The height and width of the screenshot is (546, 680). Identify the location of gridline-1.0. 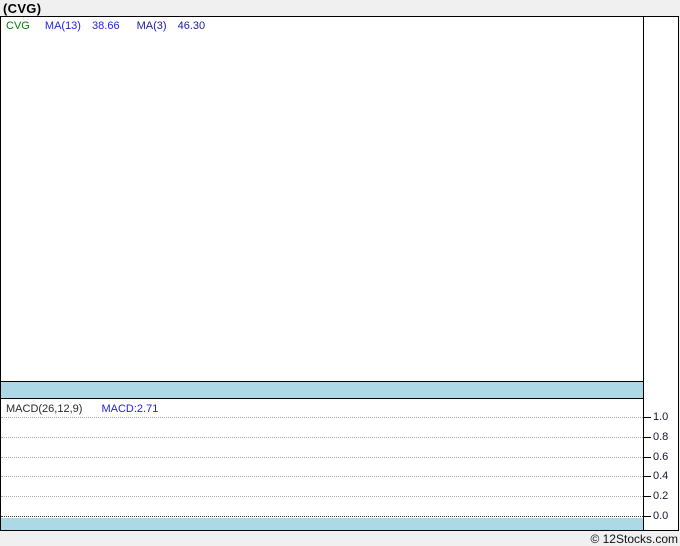
(322, 417).